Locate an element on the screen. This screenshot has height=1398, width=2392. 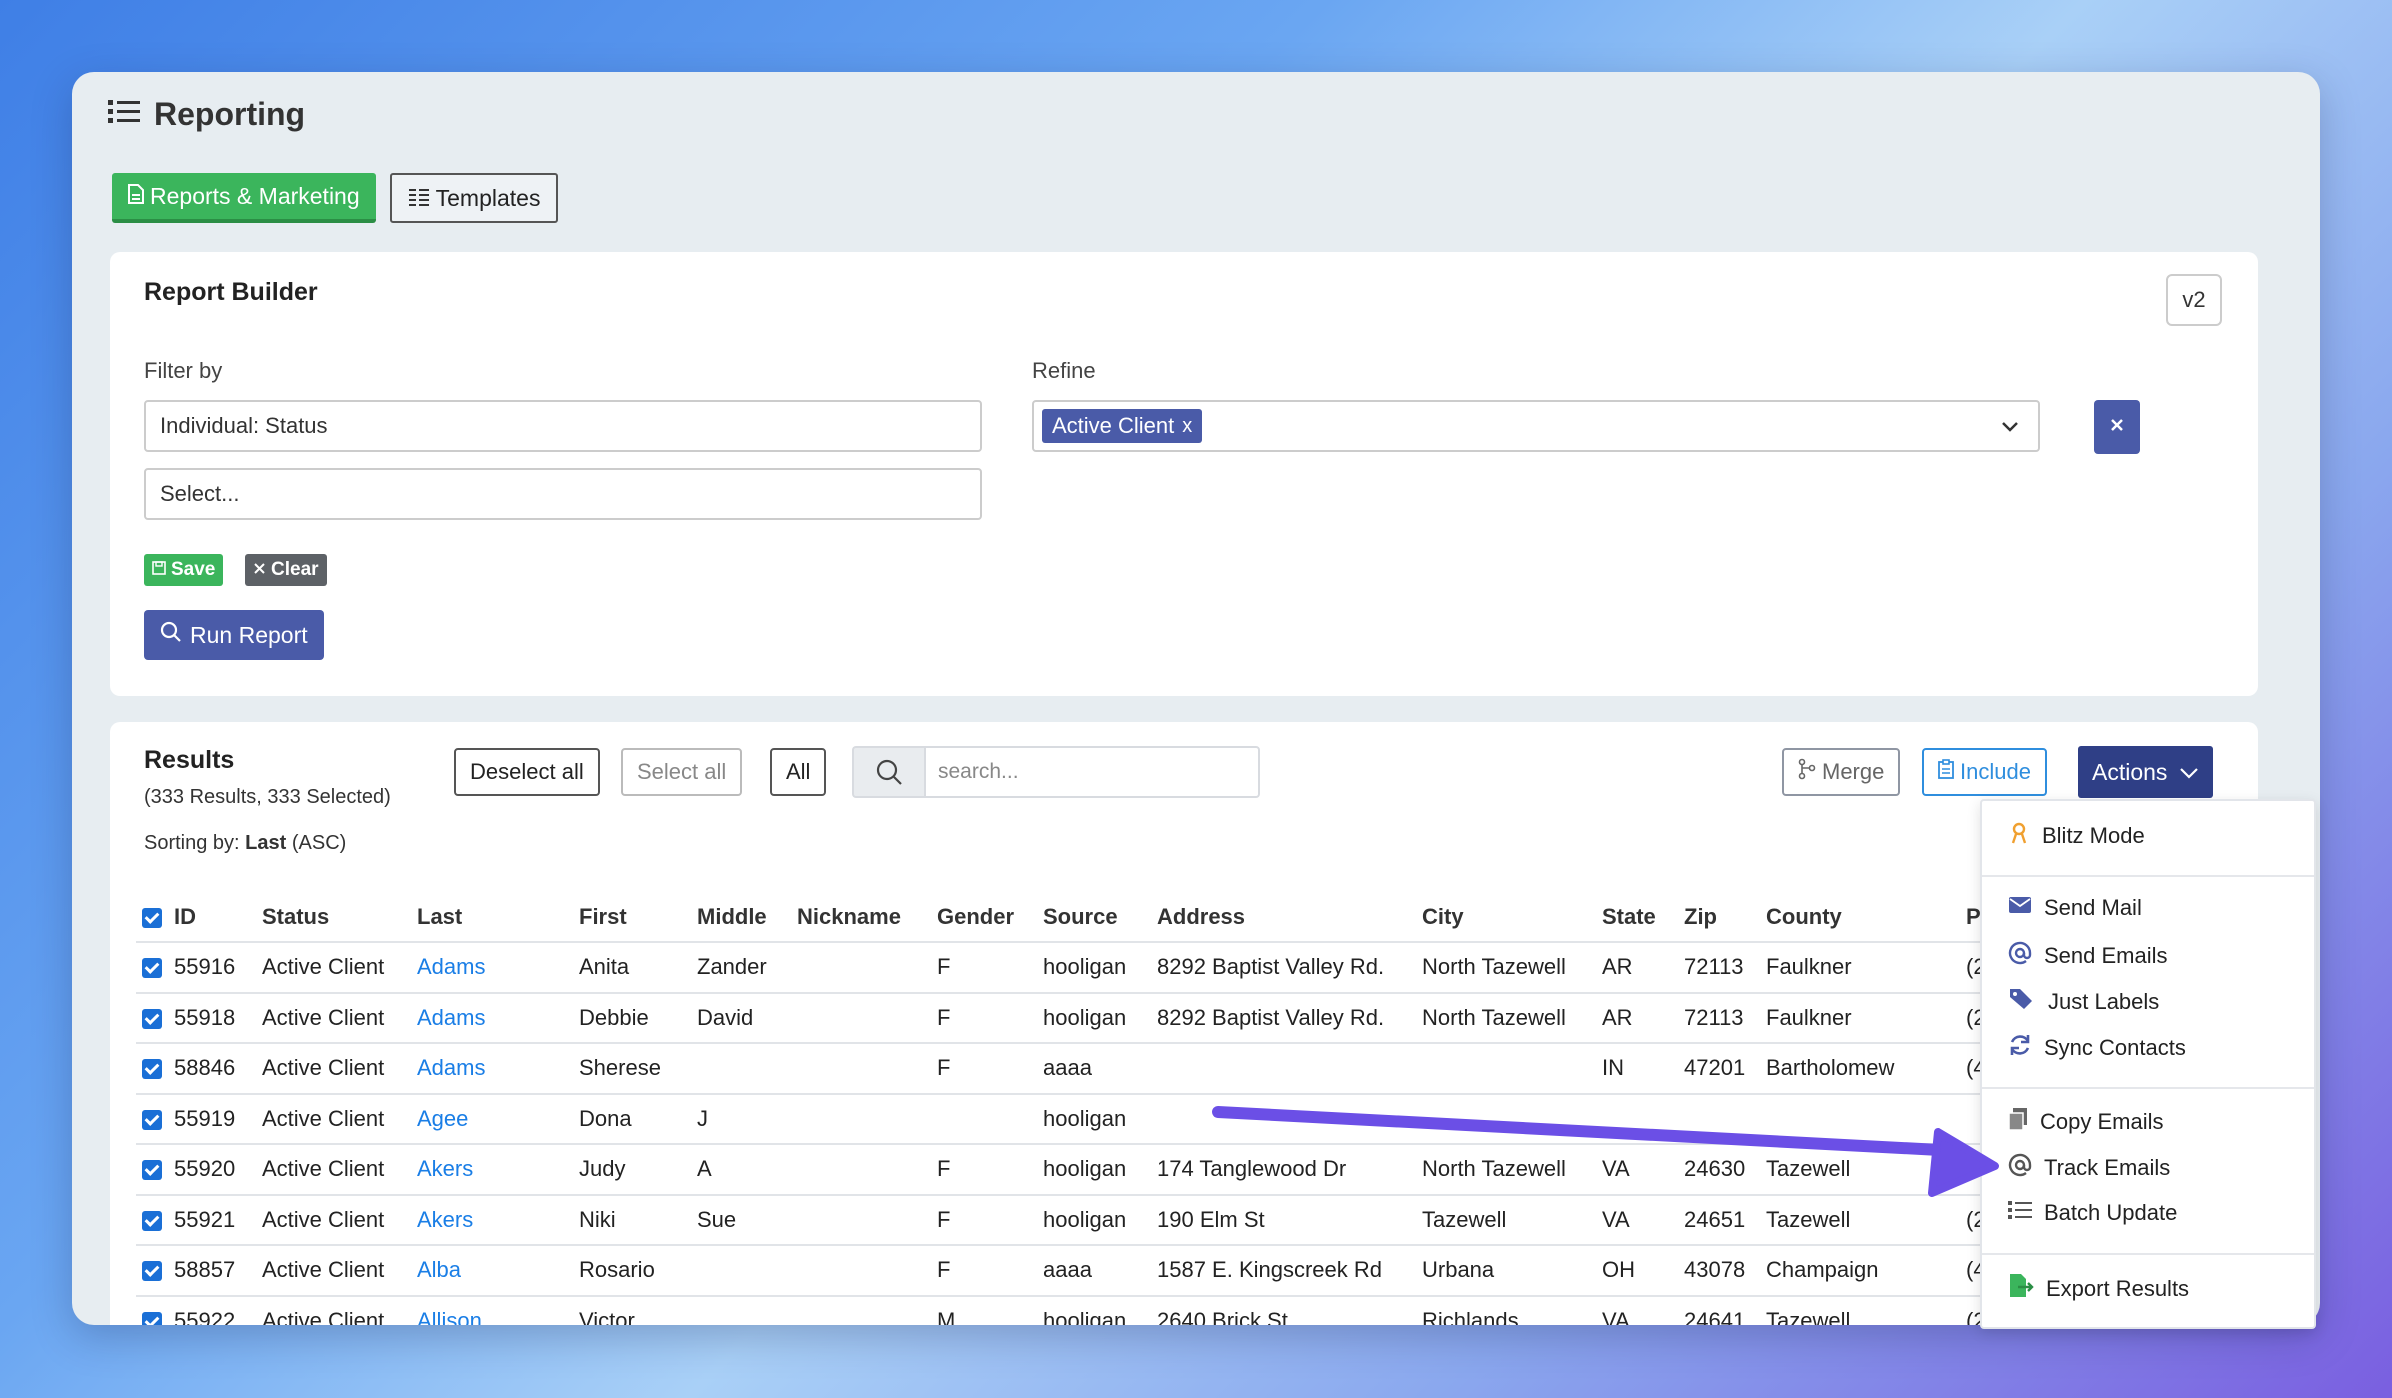
cell-address: 2640 Brick St is located at coordinates (1283, 1309).